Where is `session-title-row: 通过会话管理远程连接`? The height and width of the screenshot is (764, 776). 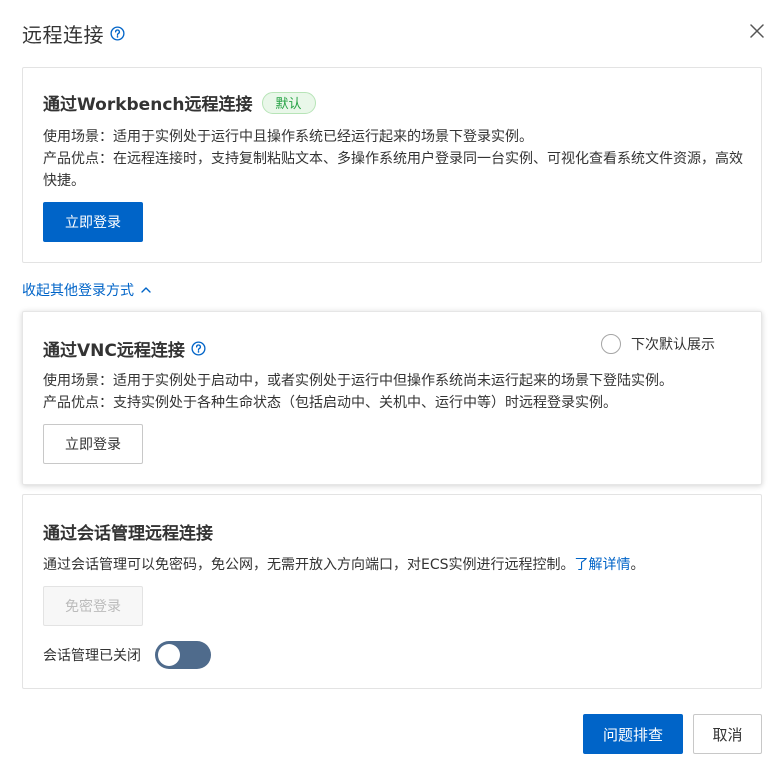 session-title-row: 通过会话管理远程连接 is located at coordinates (128, 531).